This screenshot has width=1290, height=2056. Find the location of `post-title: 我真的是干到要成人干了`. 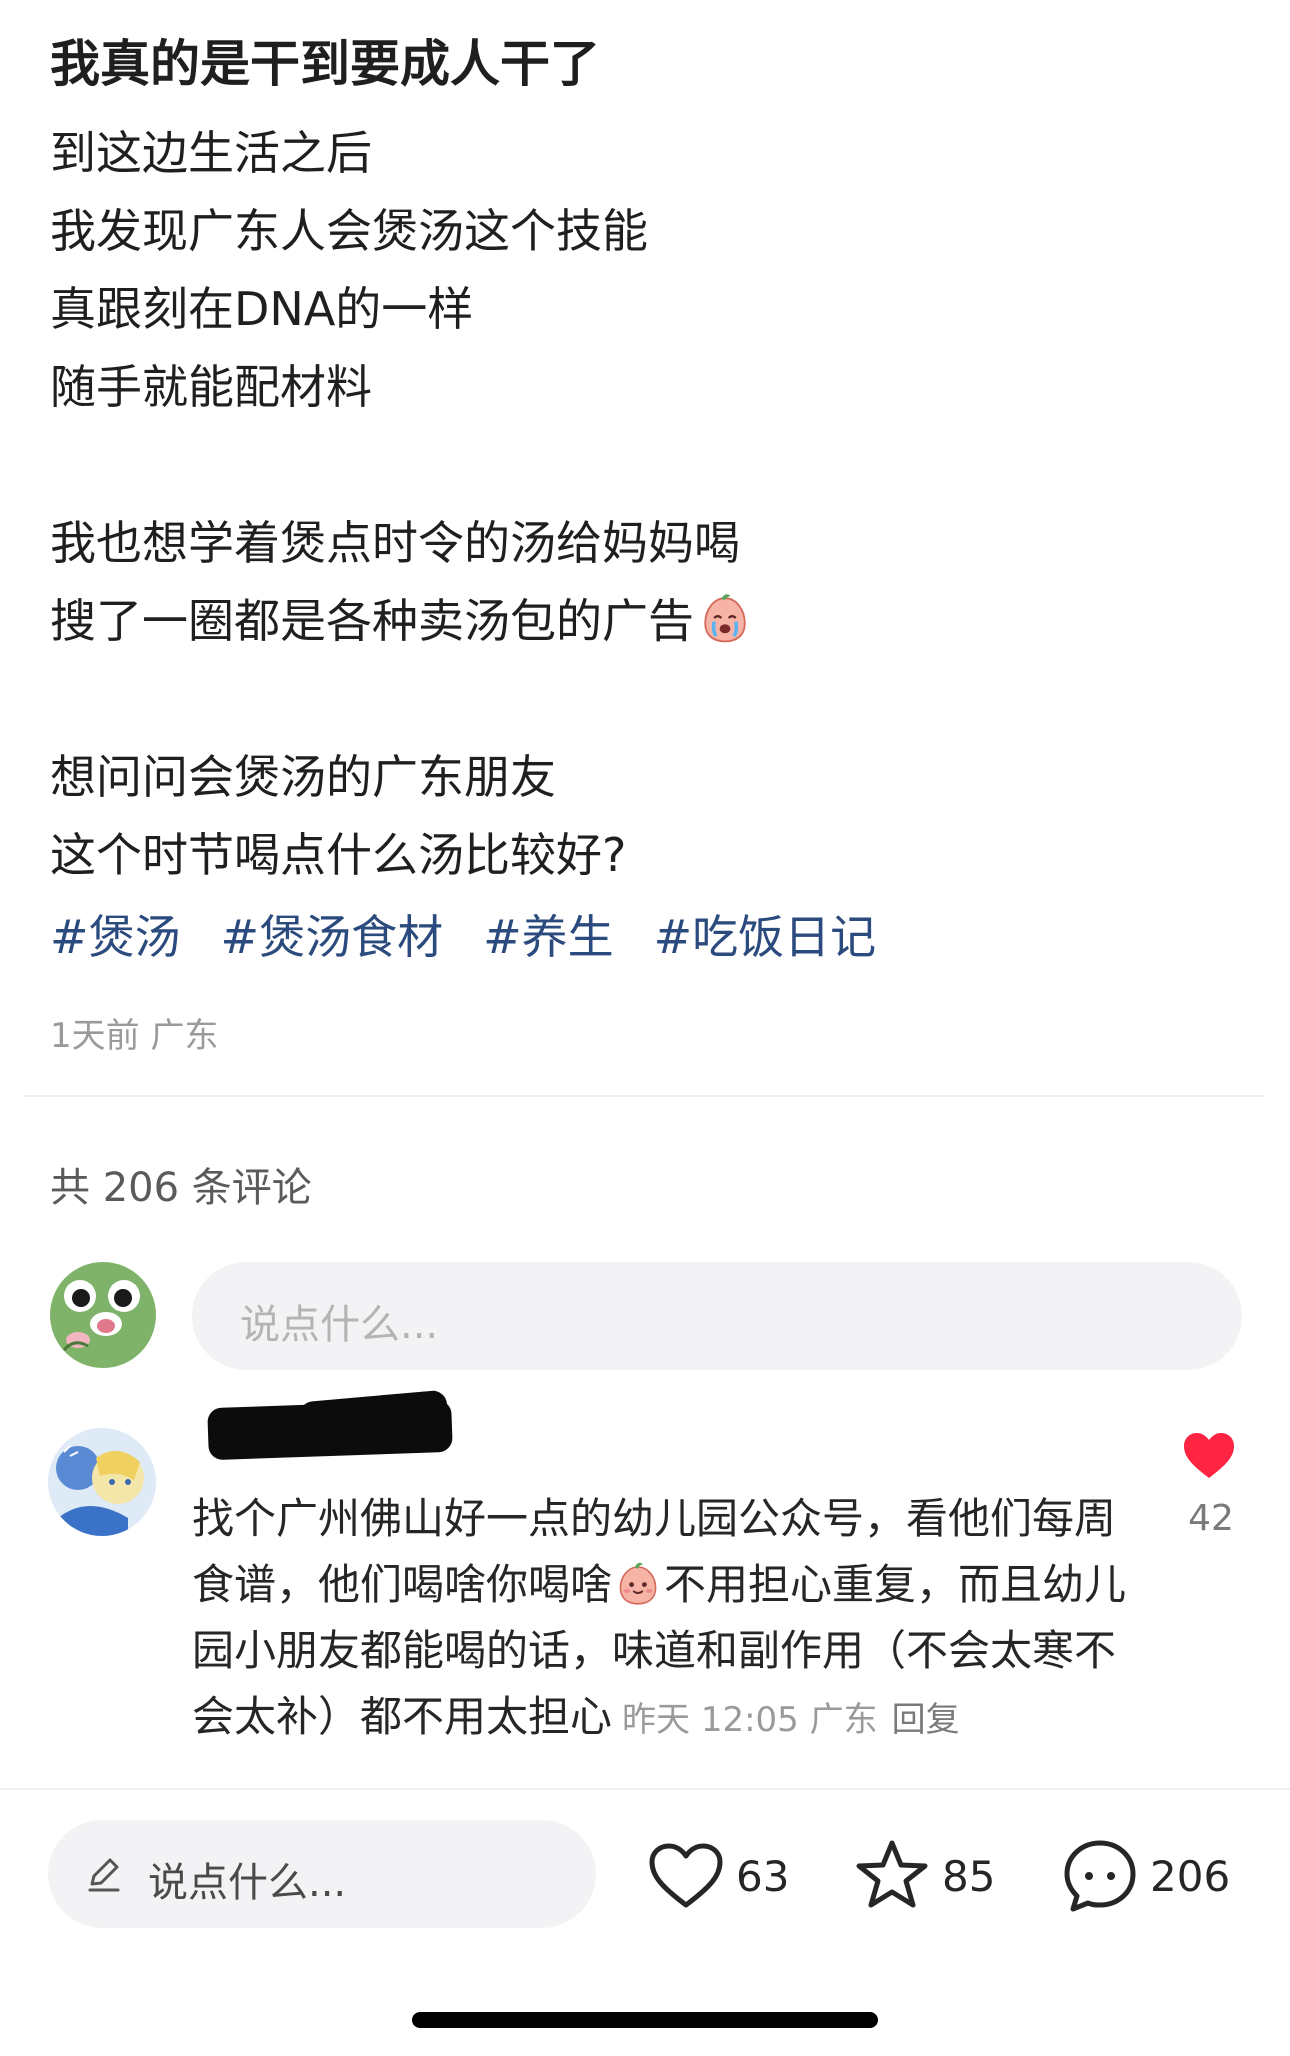

post-title: 我真的是干到要成人干了 is located at coordinates (325, 64).